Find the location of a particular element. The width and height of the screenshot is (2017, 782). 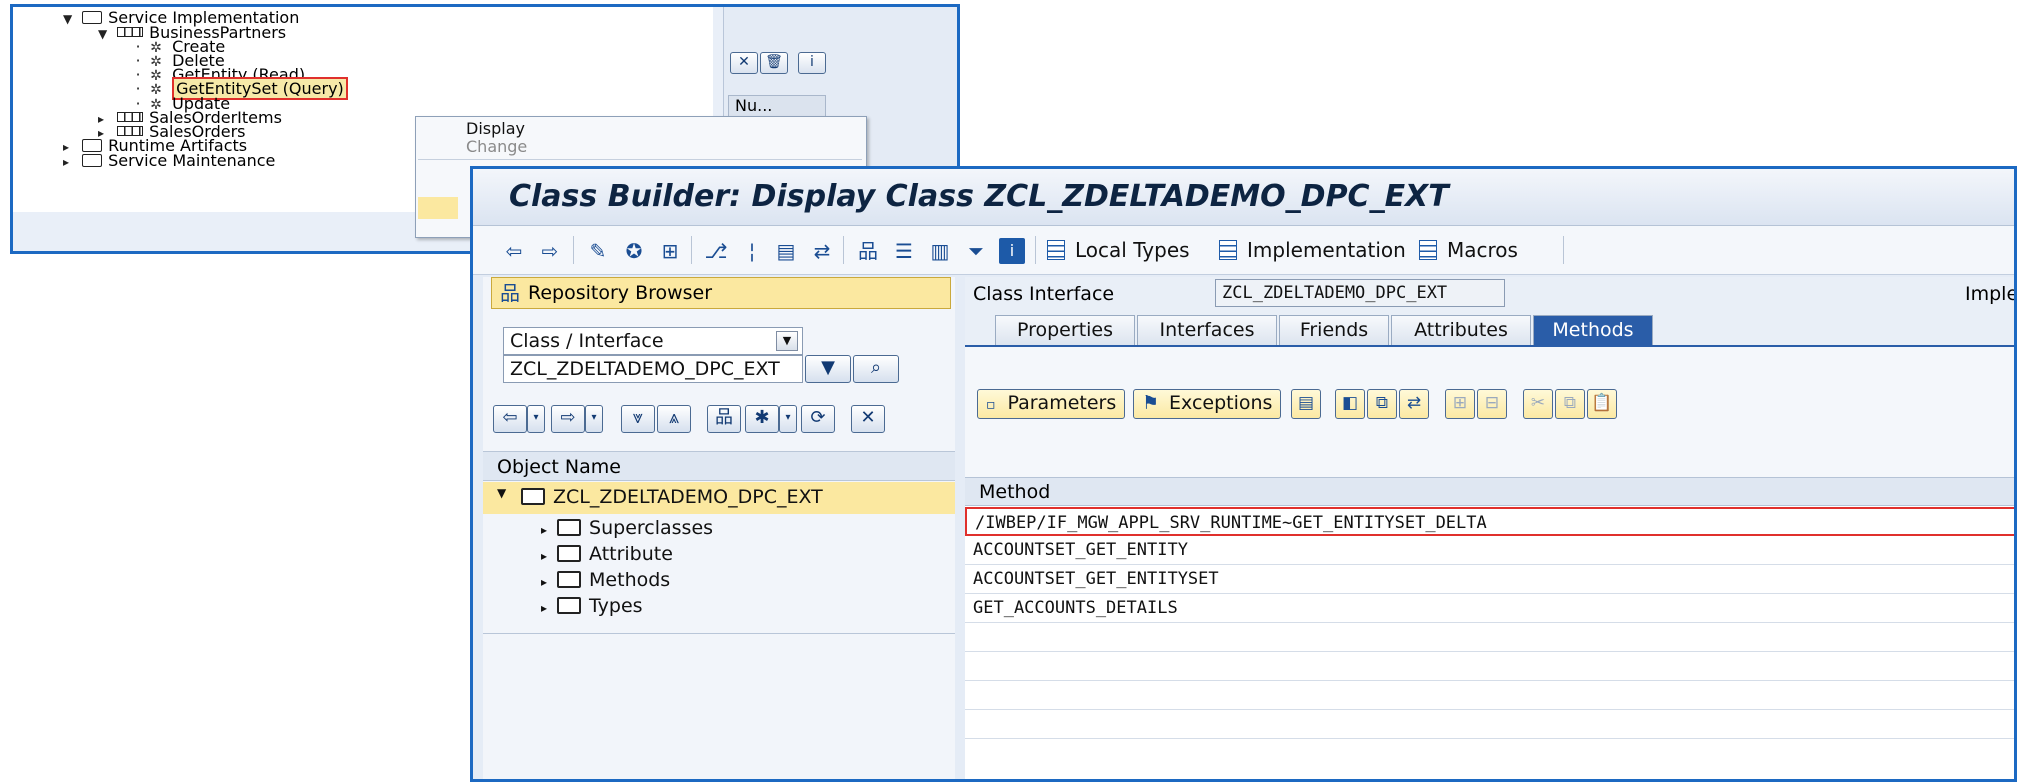

tree-node-superclasses: ▸ Superclasses is located at coordinates (627, 528).